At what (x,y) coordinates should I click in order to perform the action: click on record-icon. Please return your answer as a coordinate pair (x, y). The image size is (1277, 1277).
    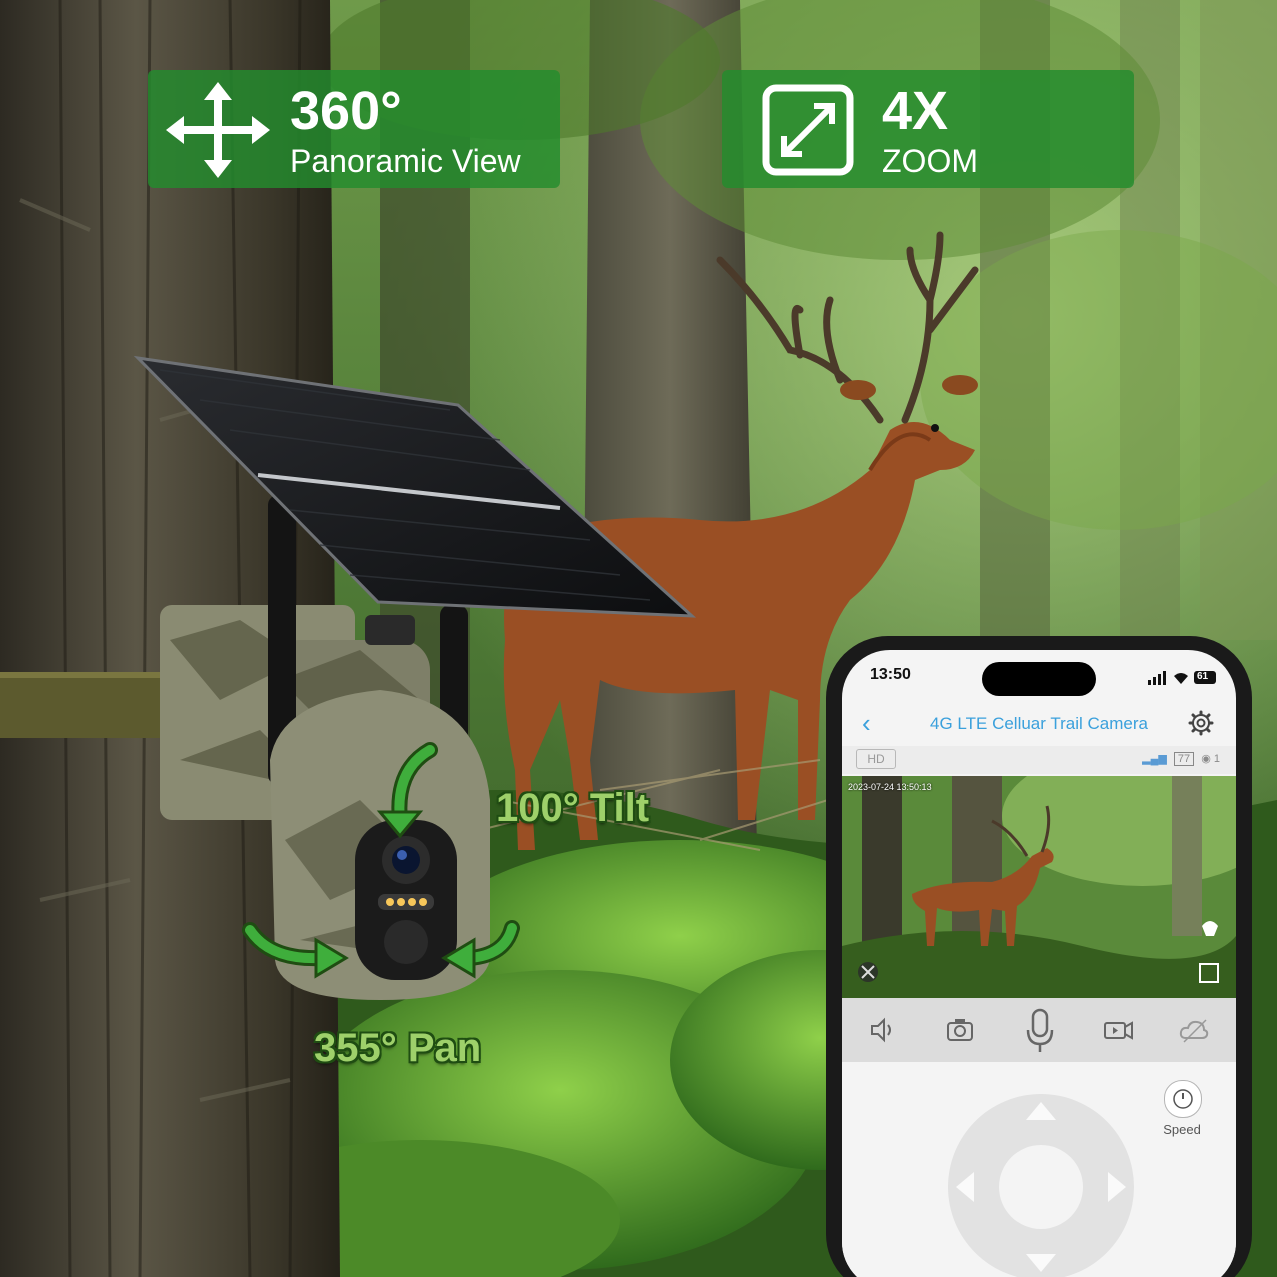
    Looking at the image, I should click on (1118, 1030).